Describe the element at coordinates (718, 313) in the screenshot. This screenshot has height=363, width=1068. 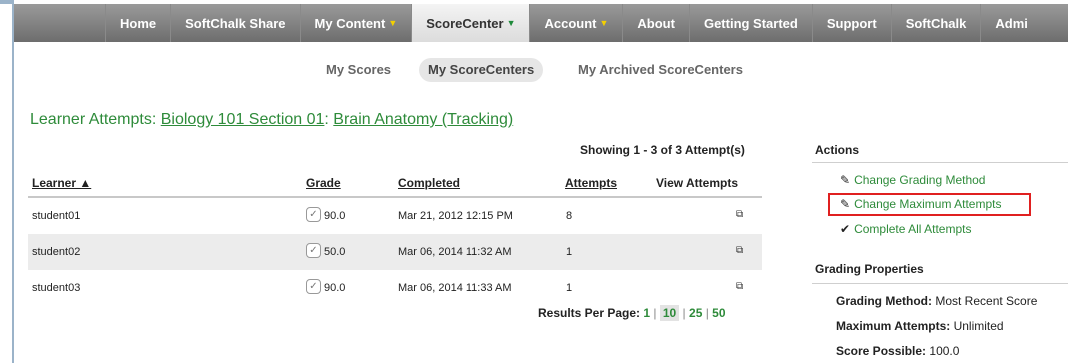
I see `page-size-50: 50` at that location.